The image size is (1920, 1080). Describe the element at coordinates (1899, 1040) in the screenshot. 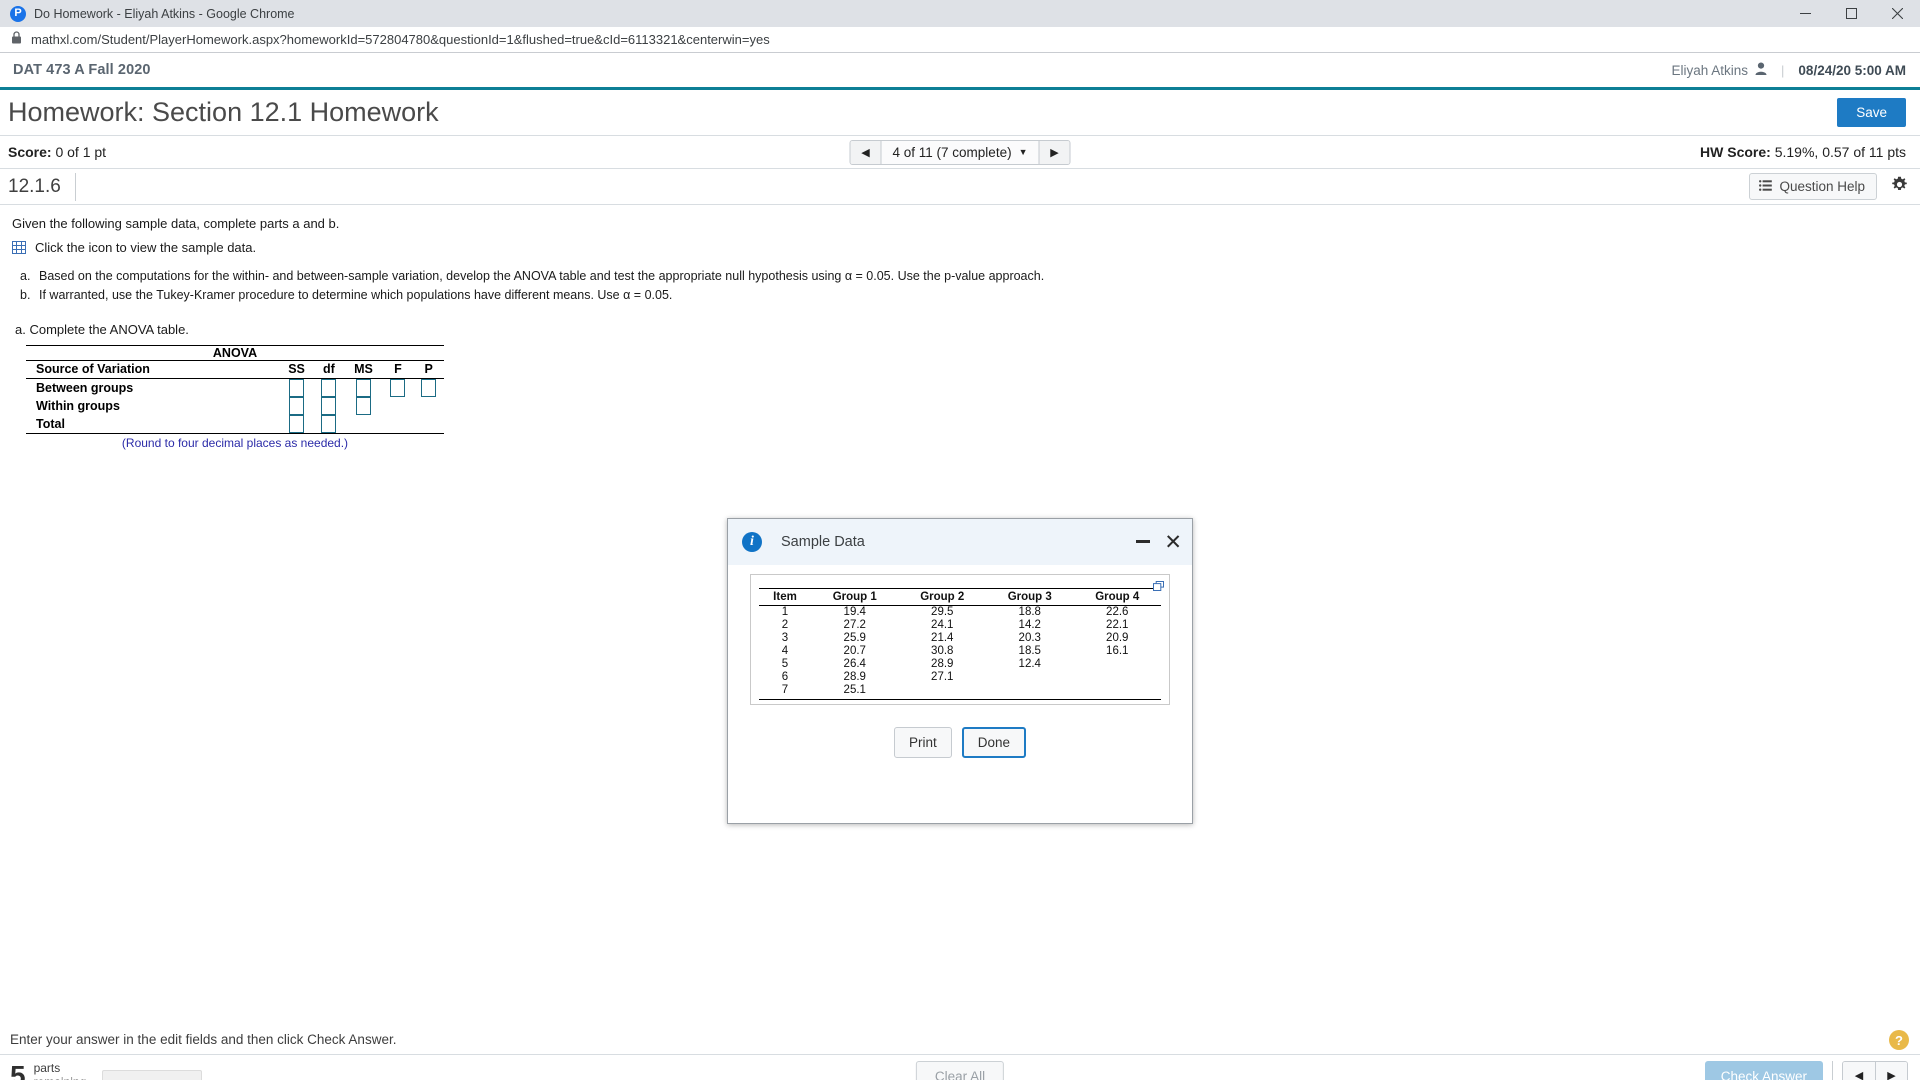

I see `question-mark-icon: ?` at that location.